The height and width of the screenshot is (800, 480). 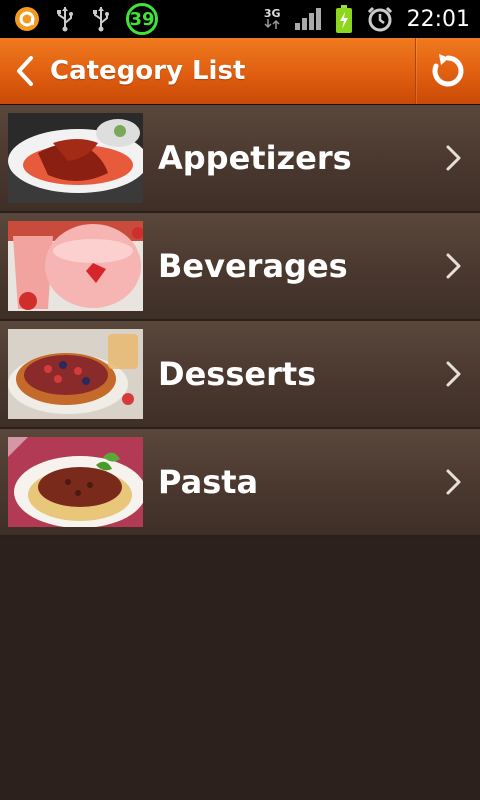 I want to click on clock: 22:01, so click(x=438, y=19).